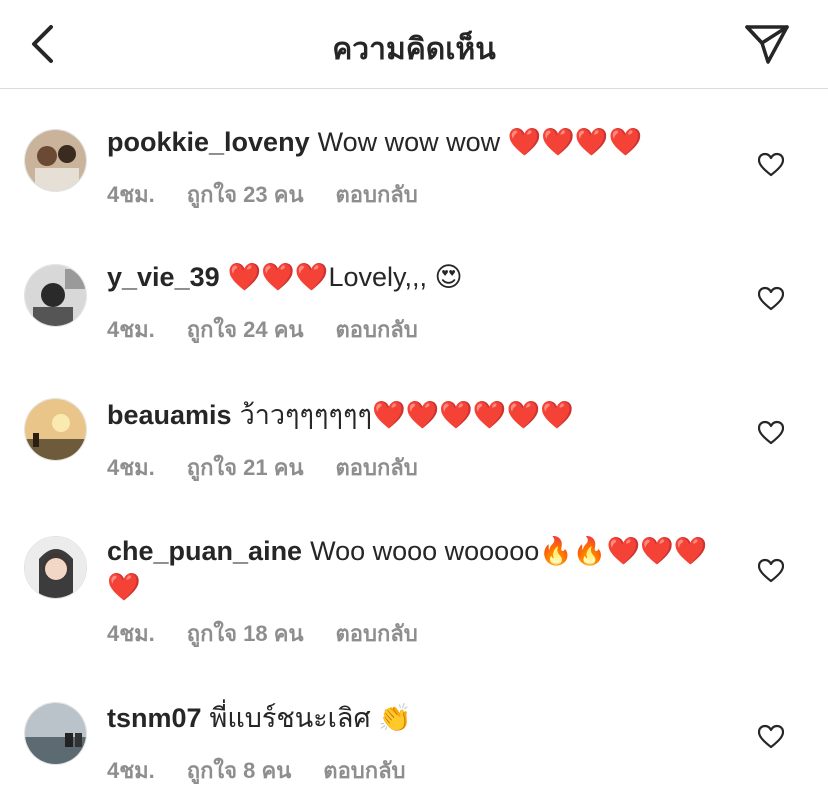 This screenshot has width=828, height=788. Describe the element at coordinates (245, 633) in the screenshot. I see `comment-likes: ถูกใจ 18 คน` at that location.